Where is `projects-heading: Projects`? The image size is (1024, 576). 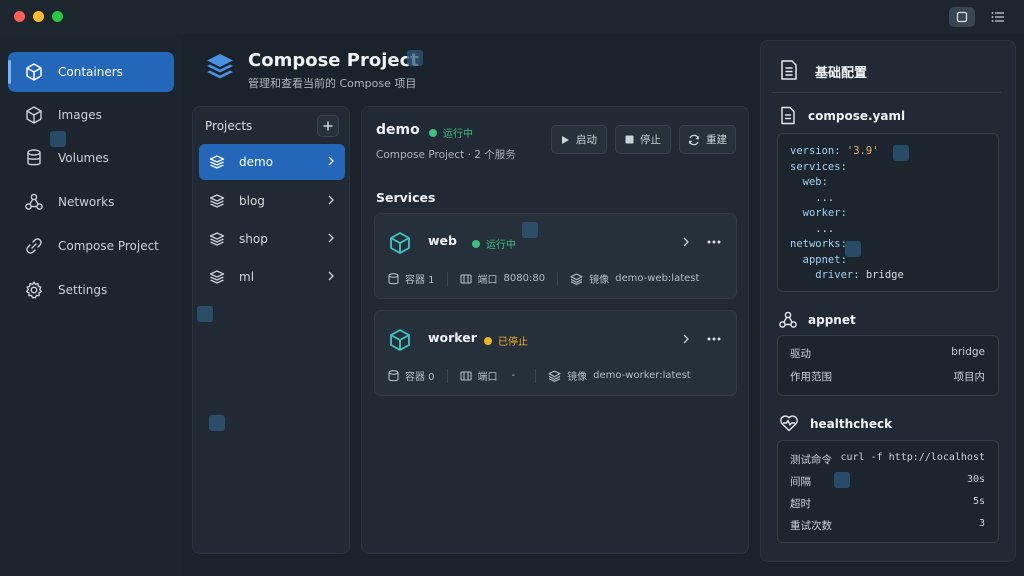 projects-heading: Projects is located at coordinates (229, 126).